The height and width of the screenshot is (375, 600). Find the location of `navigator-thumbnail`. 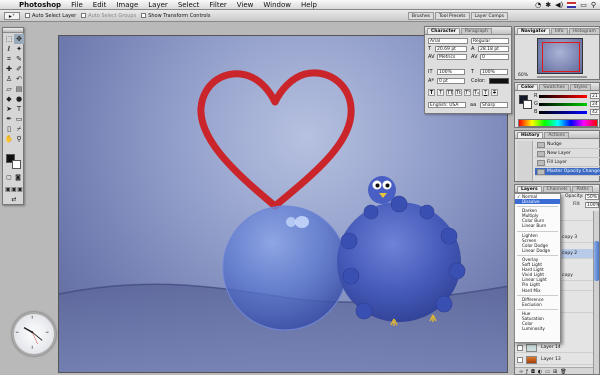

navigator-thumbnail is located at coordinates (560, 56).